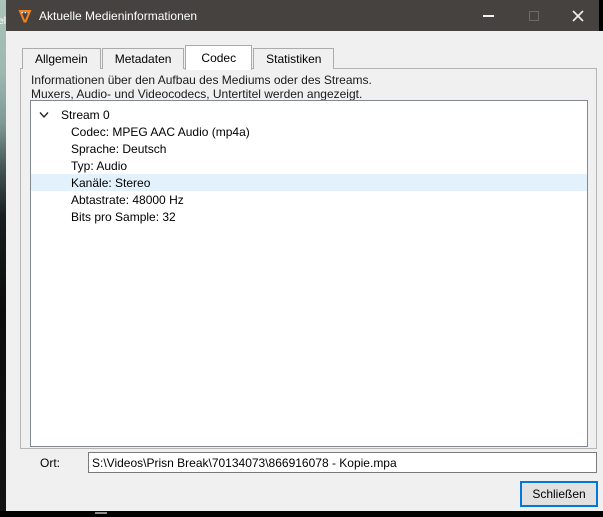 The image size is (603, 517). I want to click on tree-item-label: Kanäle: Stereo, so click(111, 182).